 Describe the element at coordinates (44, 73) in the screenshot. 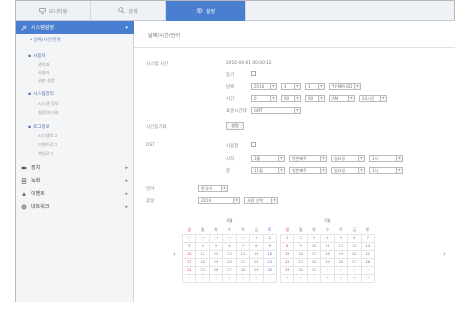

I see `sidebar-item-user: 사용자` at that location.